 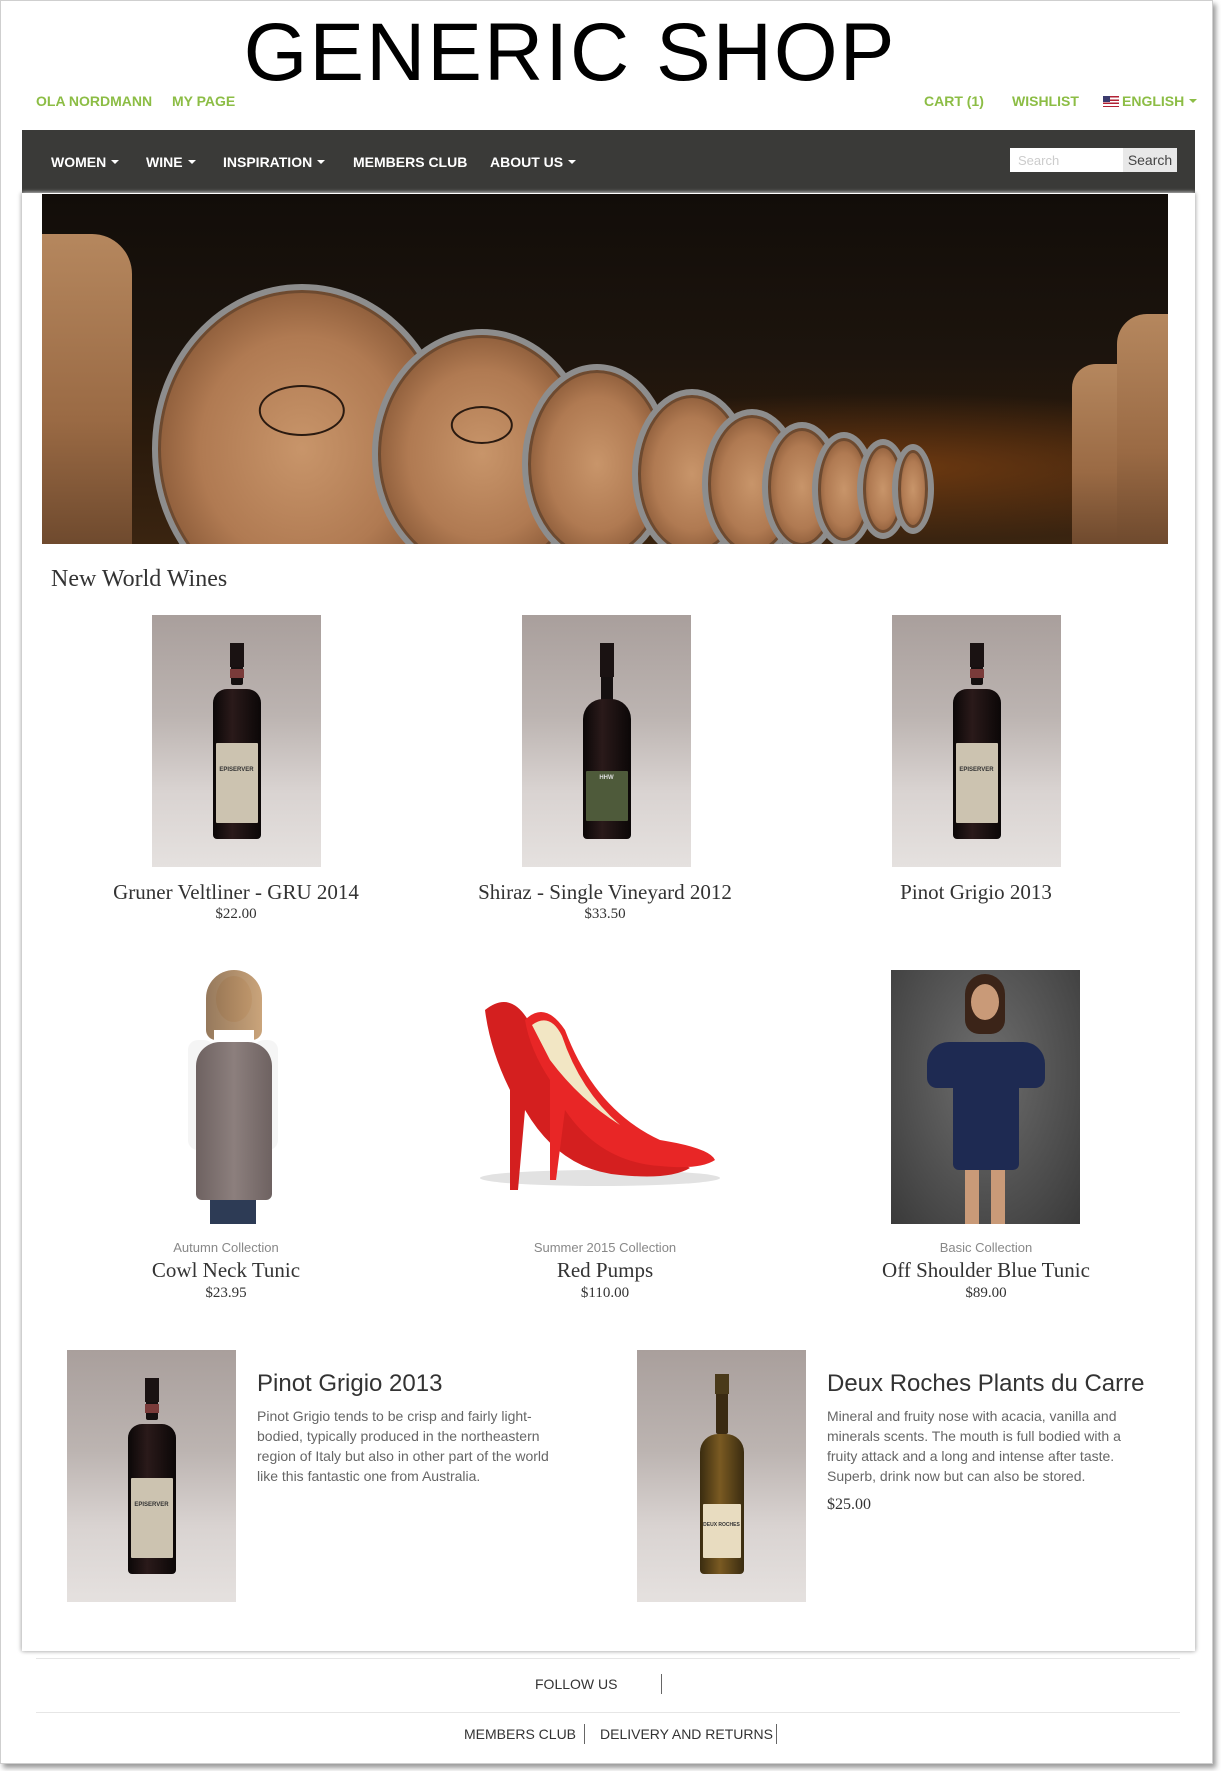 I want to click on search-input, so click(x=1066, y=160).